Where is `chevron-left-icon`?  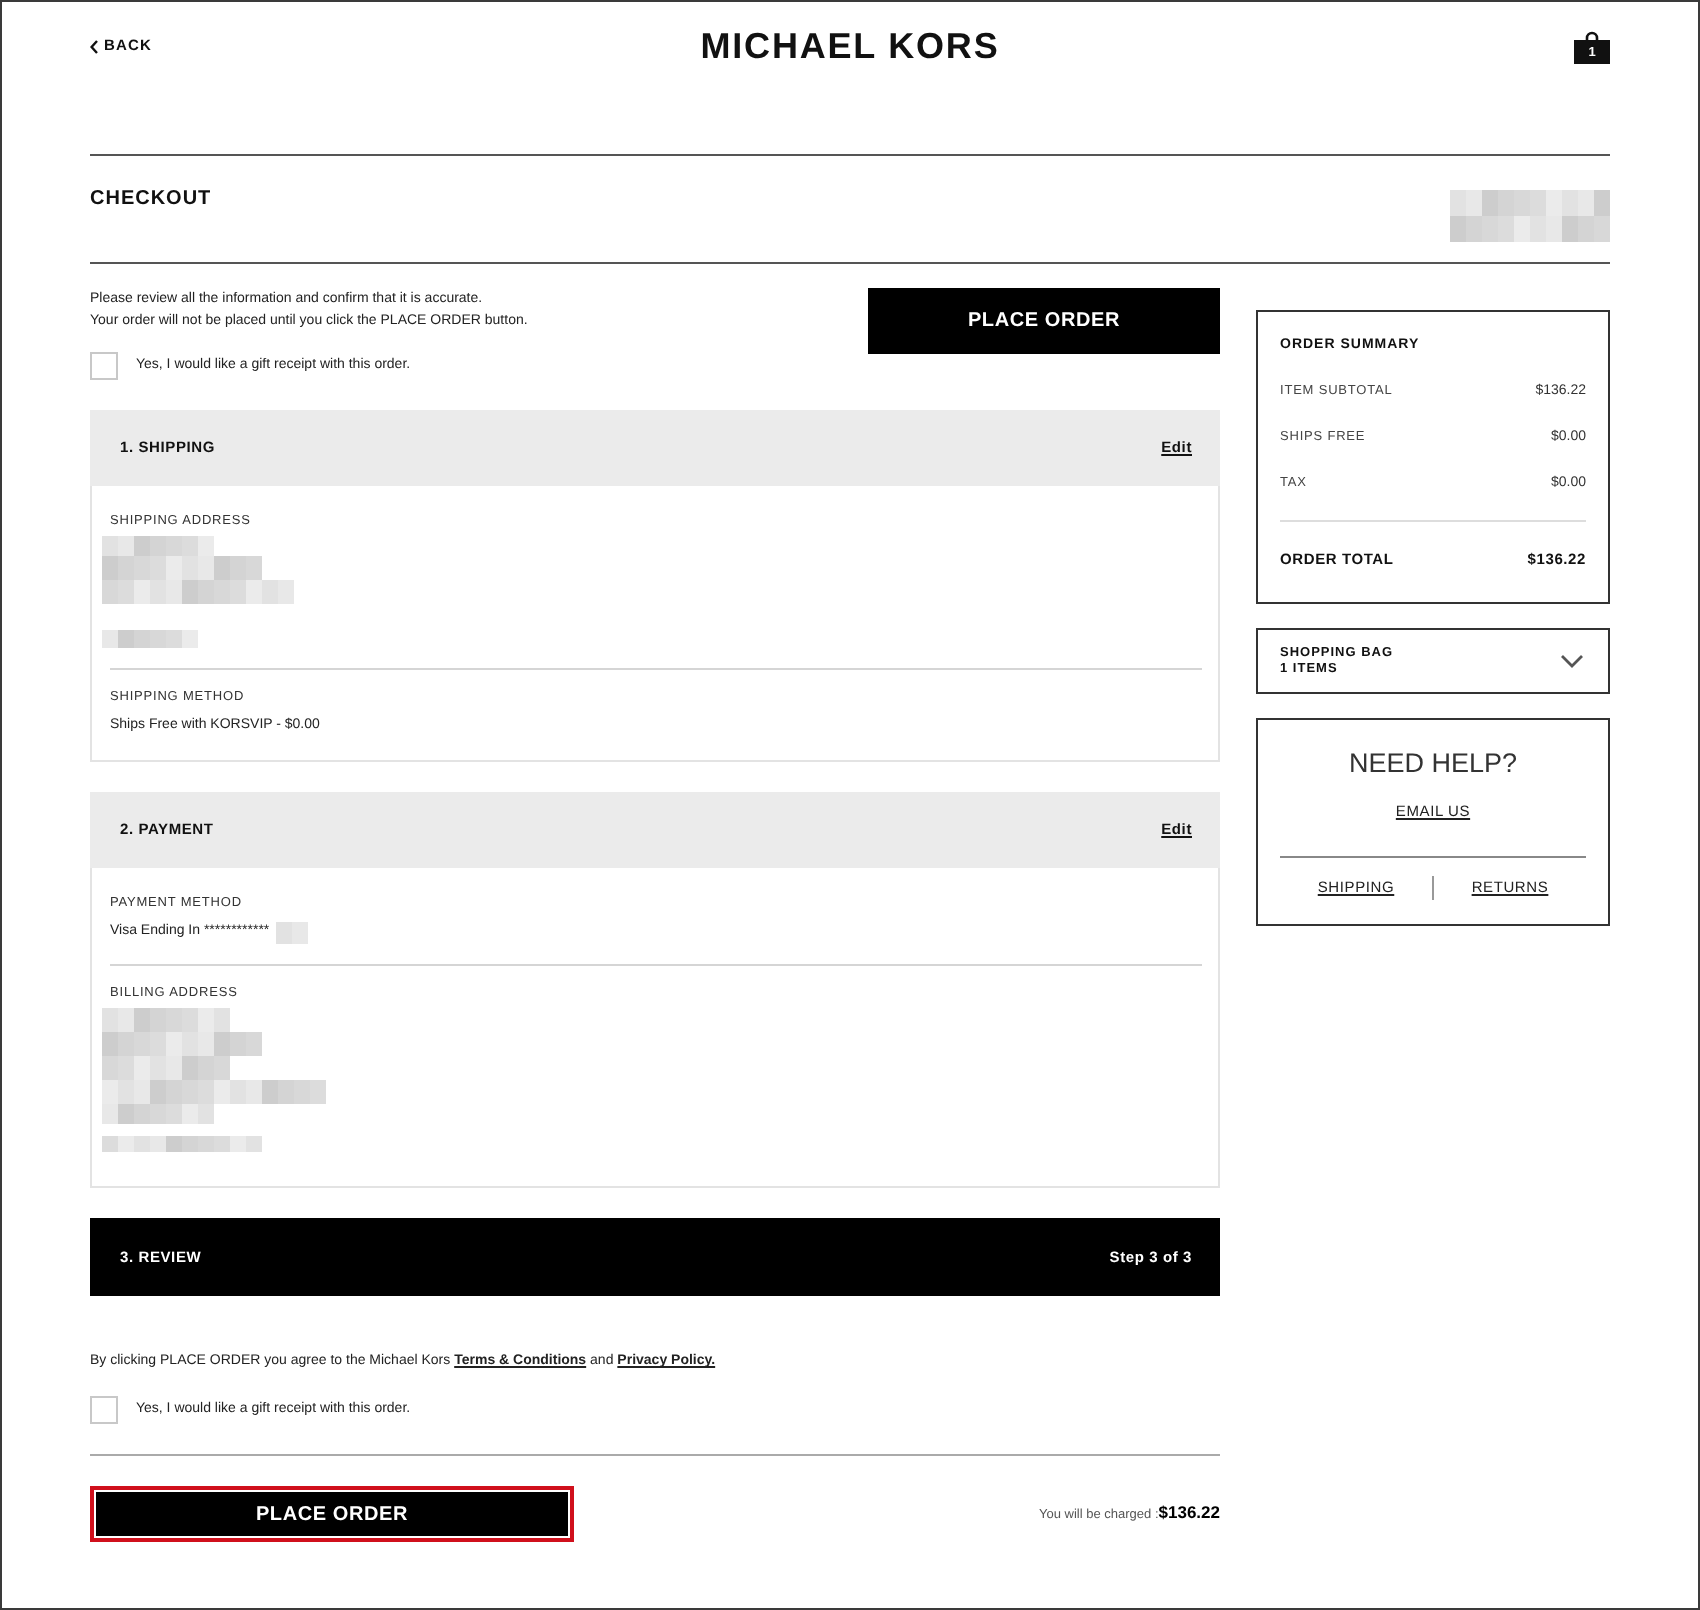 chevron-left-icon is located at coordinates (94, 46).